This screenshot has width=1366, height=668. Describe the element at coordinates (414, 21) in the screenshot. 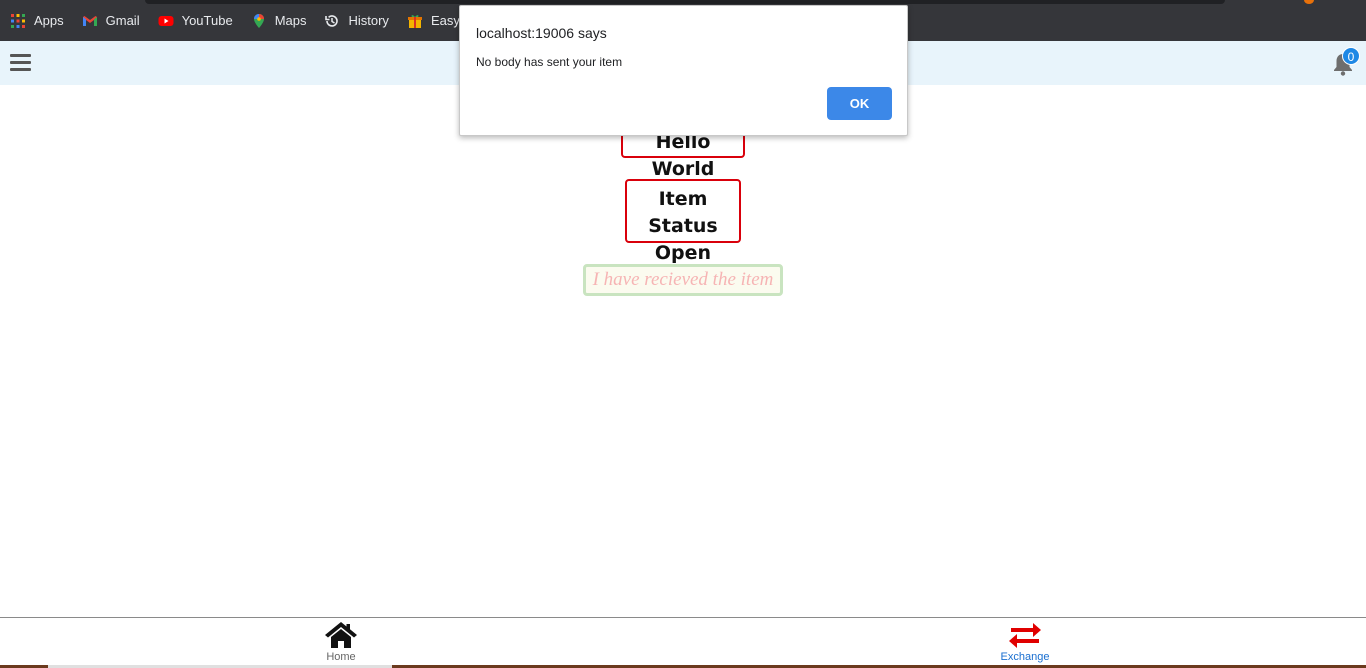

I see `gift-icon` at that location.